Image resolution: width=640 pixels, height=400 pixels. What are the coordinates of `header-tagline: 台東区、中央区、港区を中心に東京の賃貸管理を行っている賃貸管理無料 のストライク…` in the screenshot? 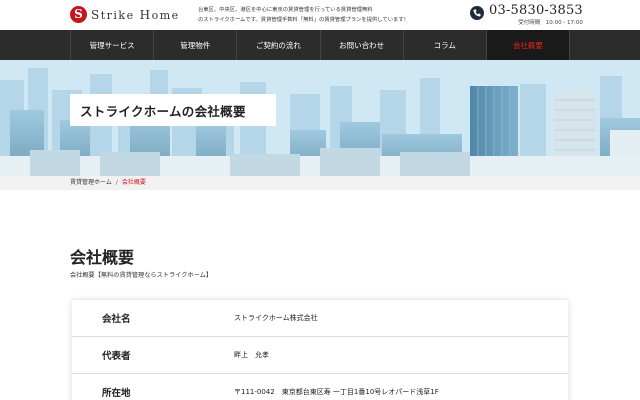 It's located at (303, 15).